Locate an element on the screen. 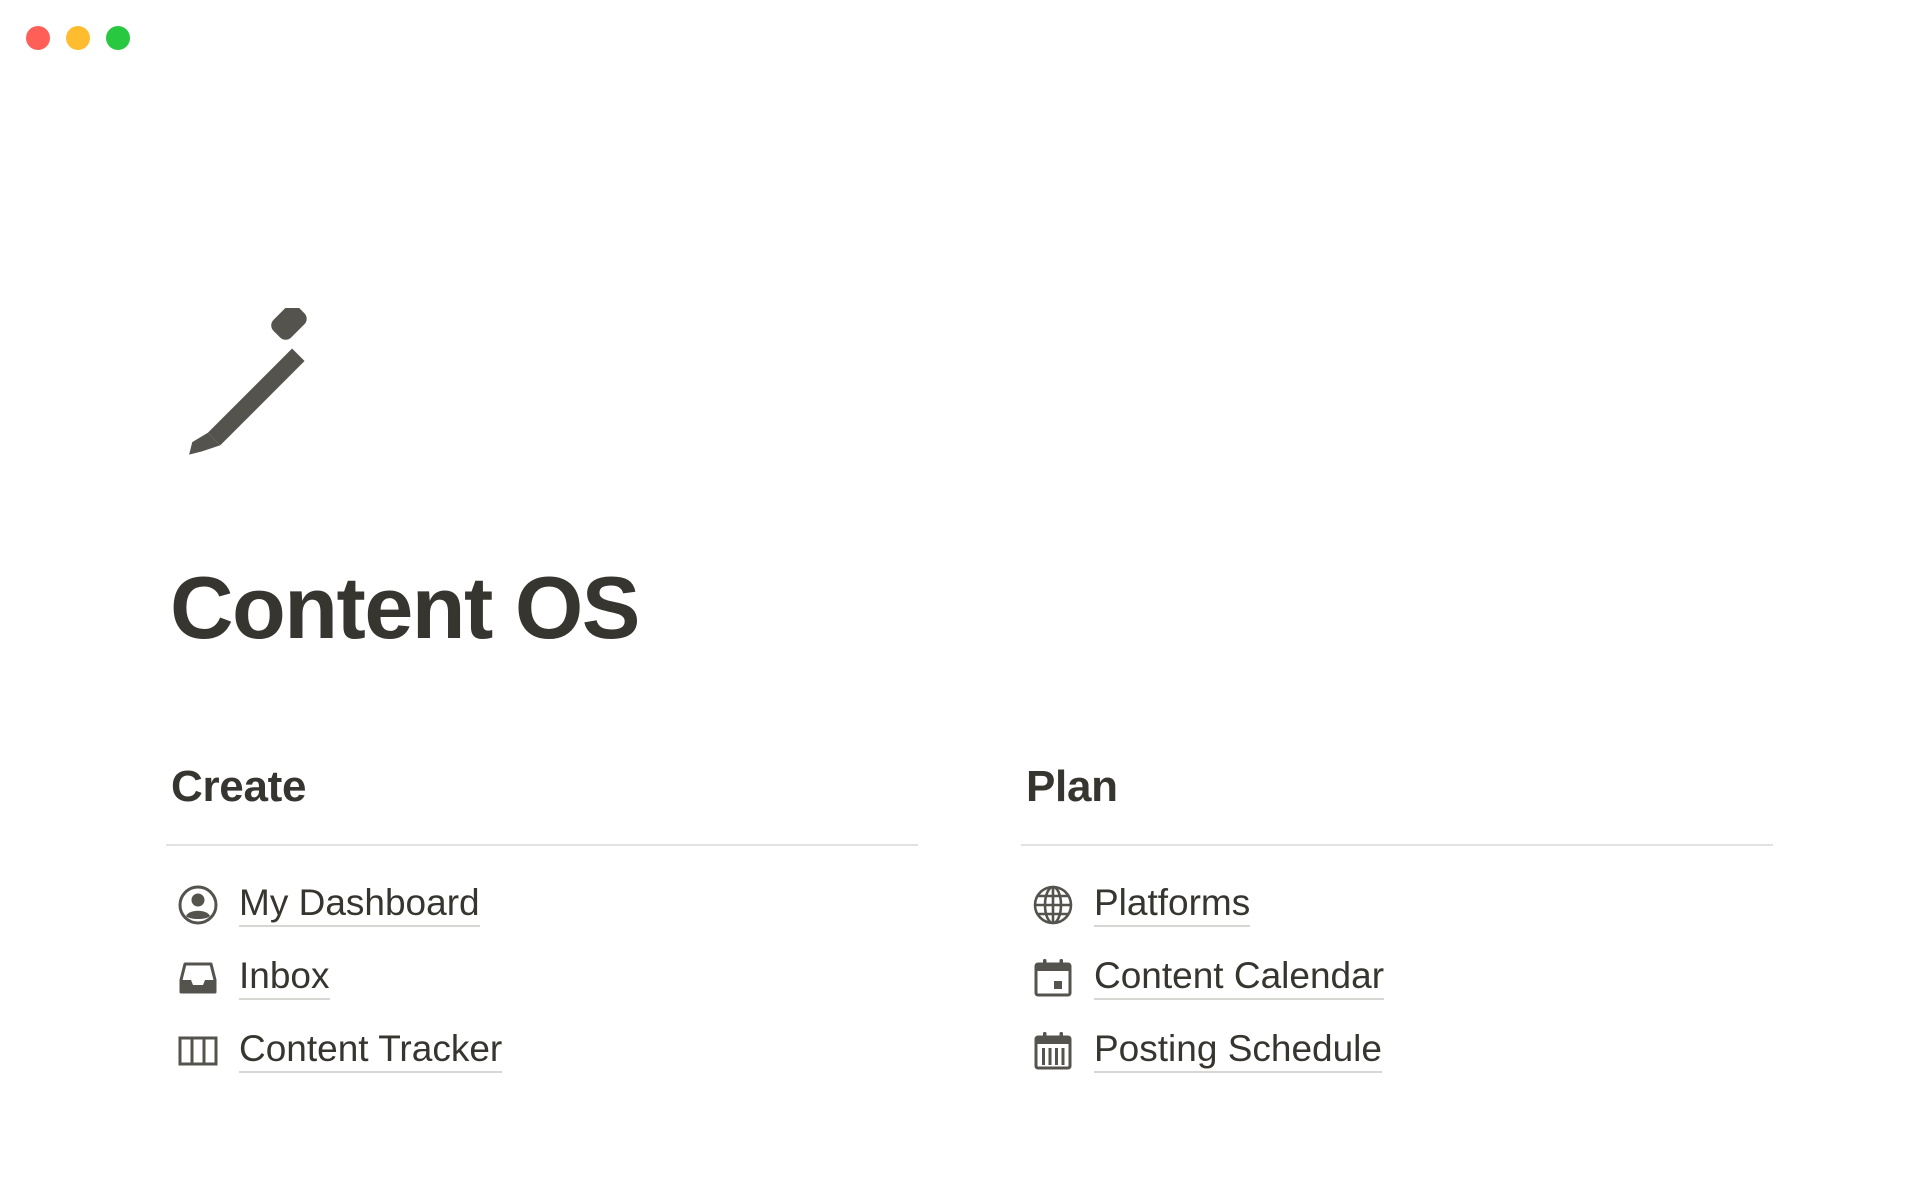 The image size is (1920, 1200). link-content-tracker: Content Tracker is located at coordinates (542, 1050).